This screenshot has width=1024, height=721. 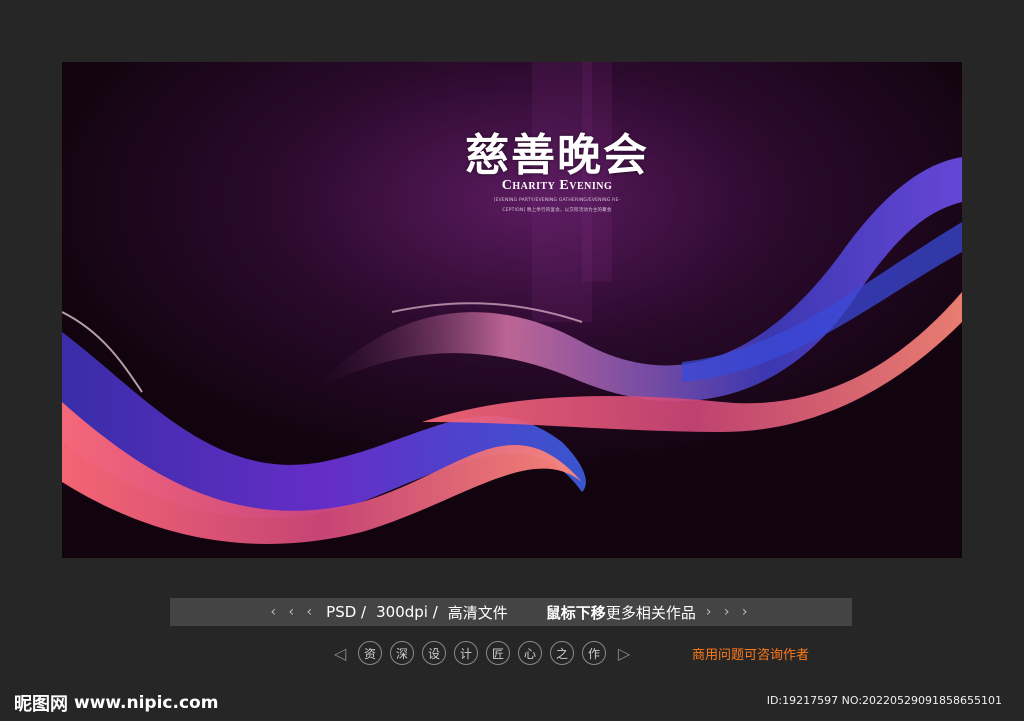 What do you see at coordinates (346, 612) in the screenshot?
I see `format-label: PSD /` at bounding box center [346, 612].